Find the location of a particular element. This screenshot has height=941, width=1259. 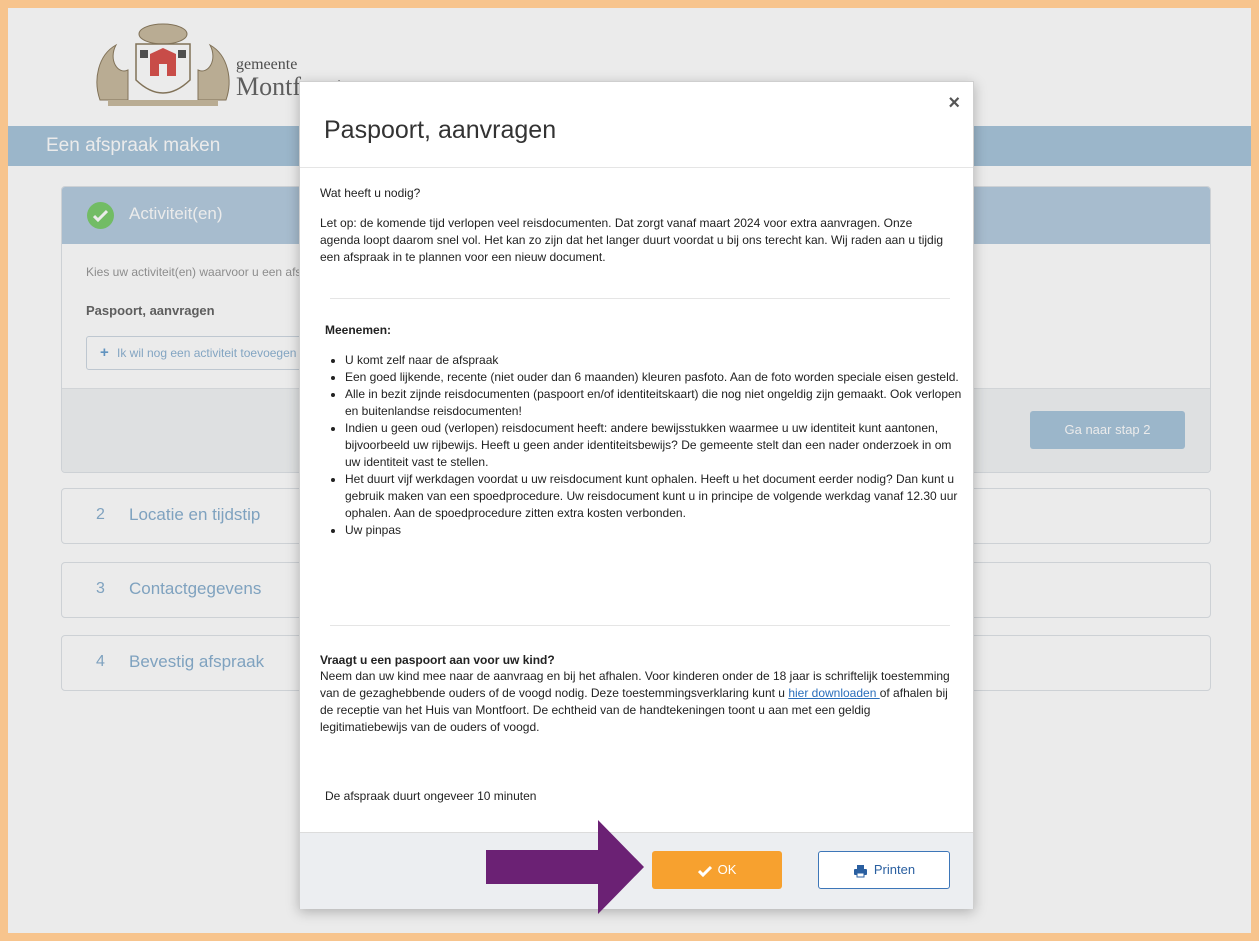

duration-text: De afspraak duurt ongeveer 10 minuten is located at coordinates (431, 796).